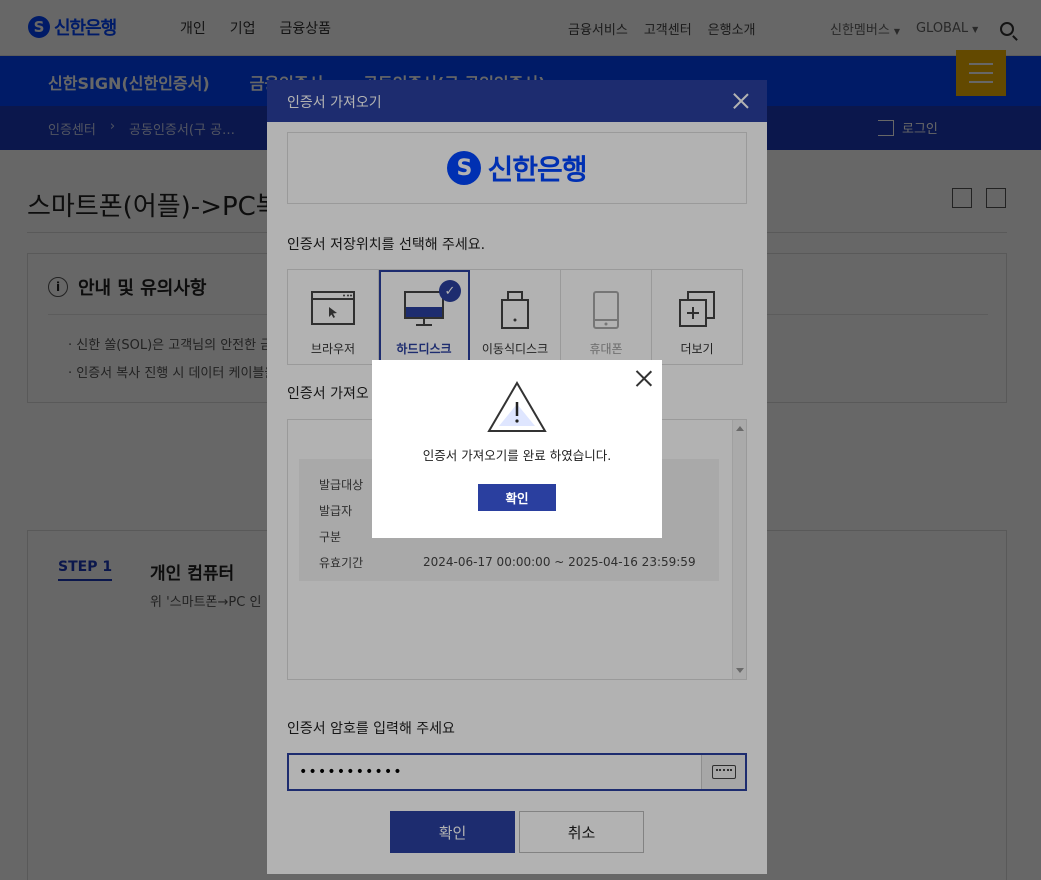 The width and height of the screenshot is (1041, 880). Describe the element at coordinates (517, 455) in the screenshot. I see `alert-message: 인증서 가져오기를 완료 하였습니다.` at that location.